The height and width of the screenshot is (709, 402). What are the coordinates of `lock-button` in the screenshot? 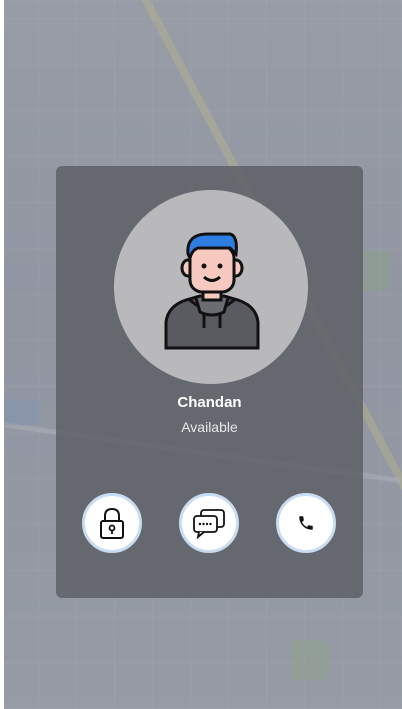 It's located at (112, 523).